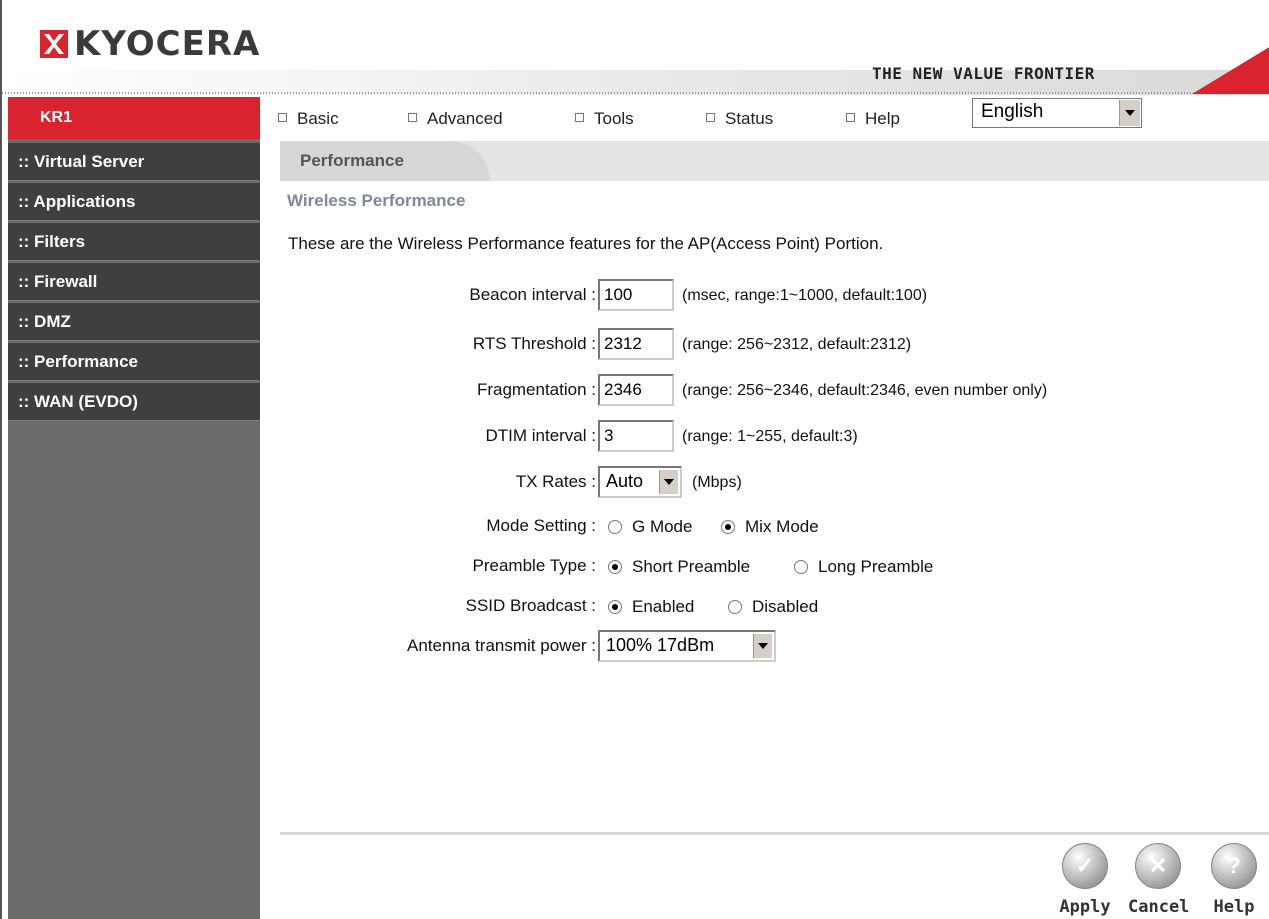 The width and height of the screenshot is (1269, 919). Describe the element at coordinates (534, 565) in the screenshot. I see `preamble-type-label: Preamble Type :` at that location.